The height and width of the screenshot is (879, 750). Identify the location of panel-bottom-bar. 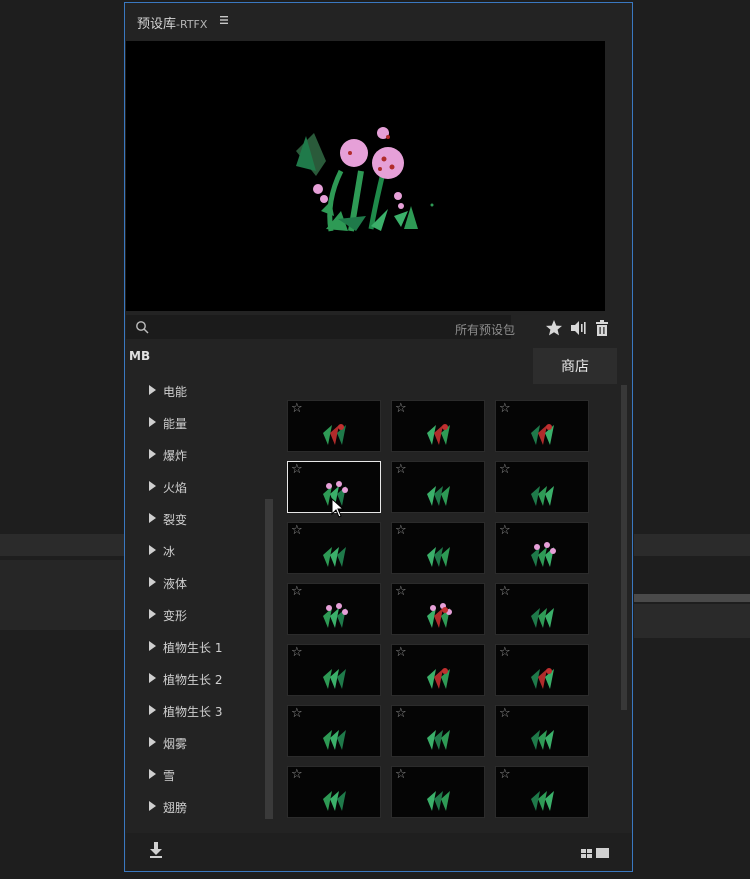
(379, 852).